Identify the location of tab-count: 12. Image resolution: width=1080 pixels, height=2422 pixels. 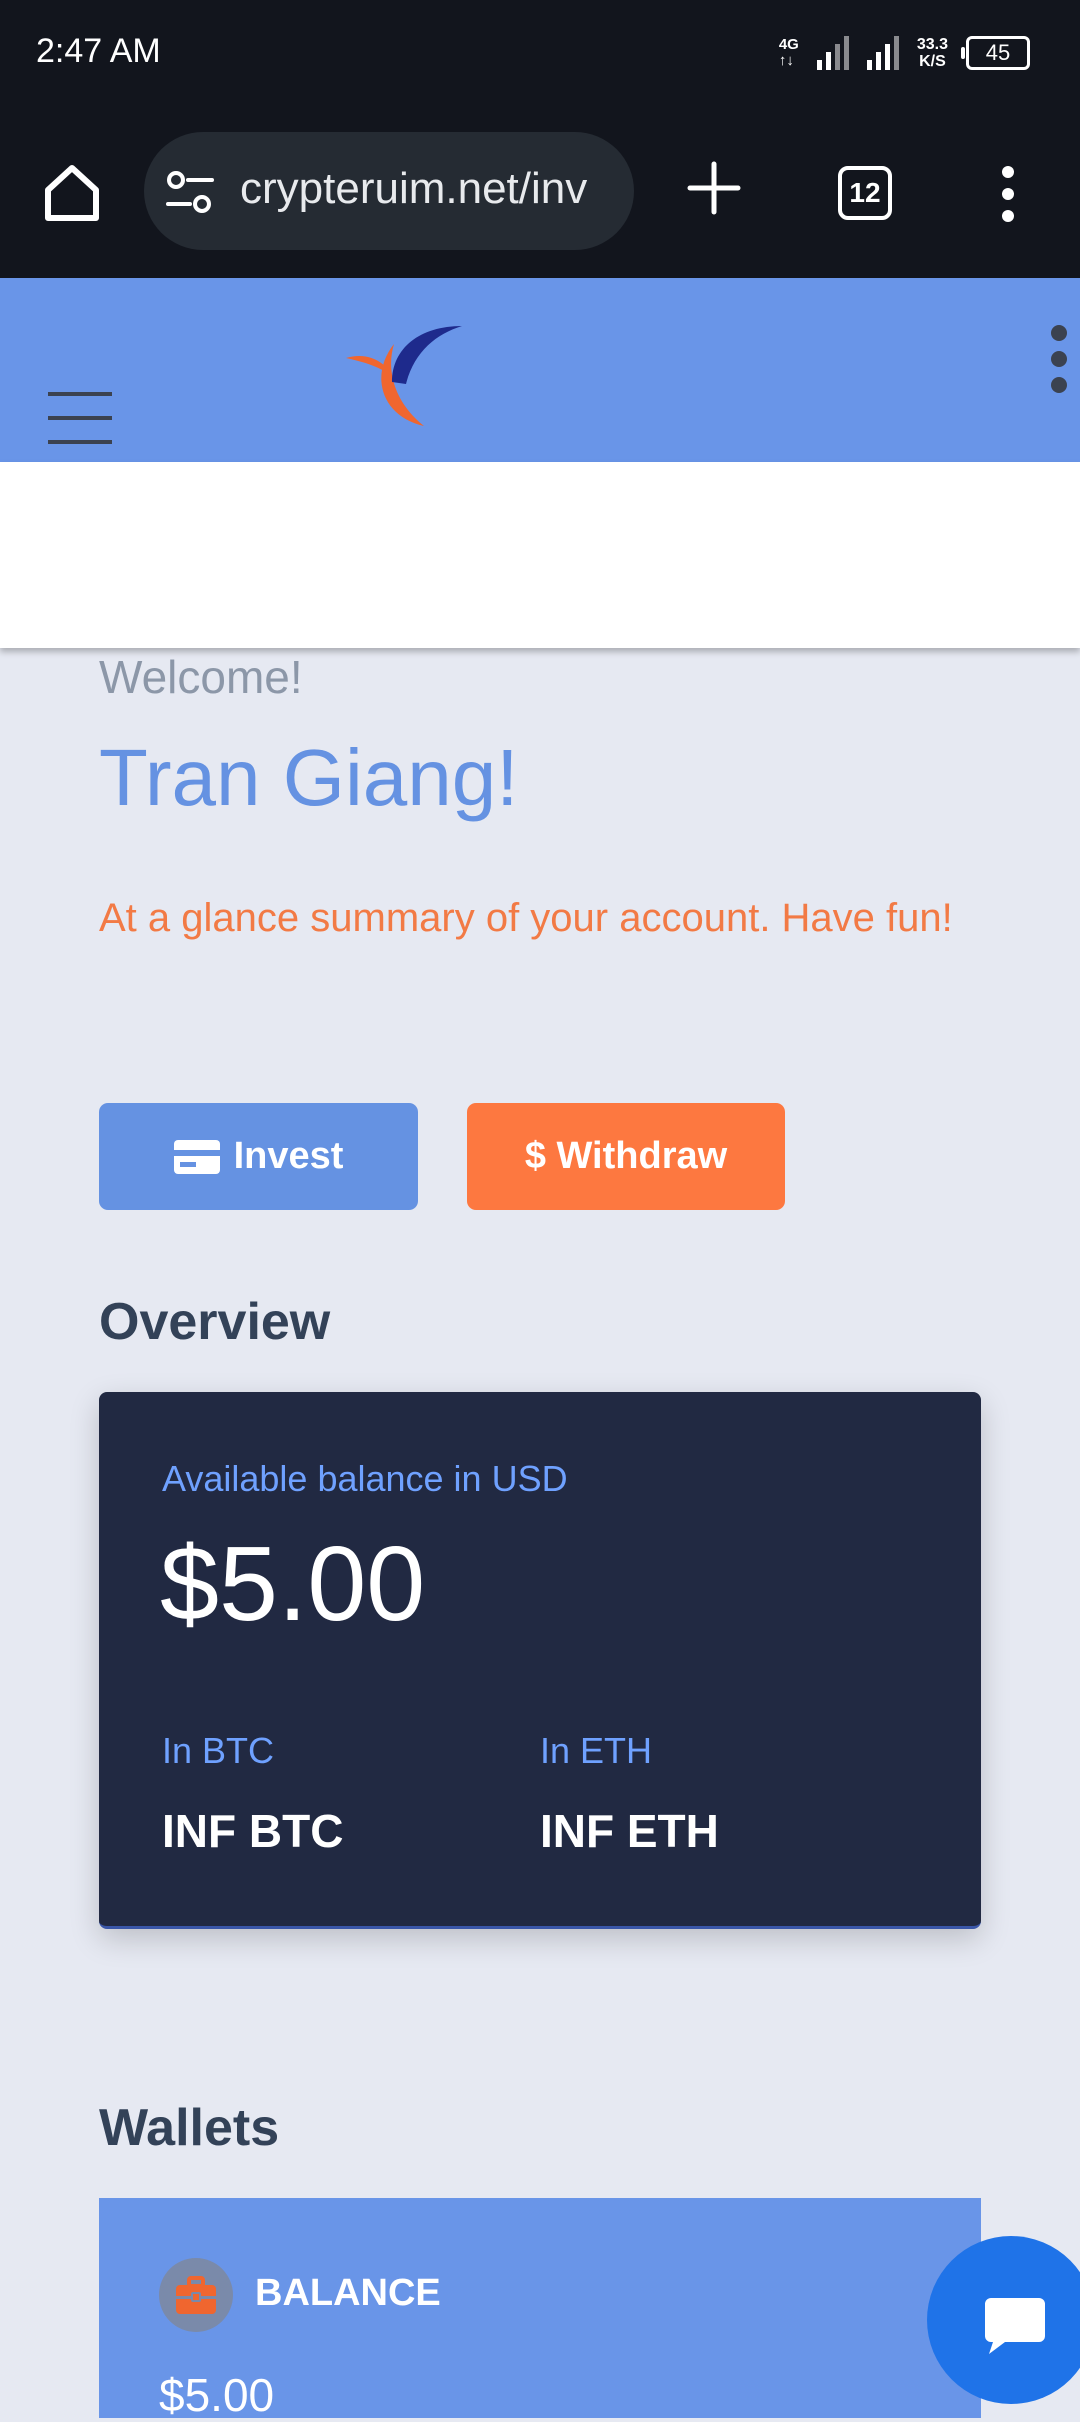
(865, 192).